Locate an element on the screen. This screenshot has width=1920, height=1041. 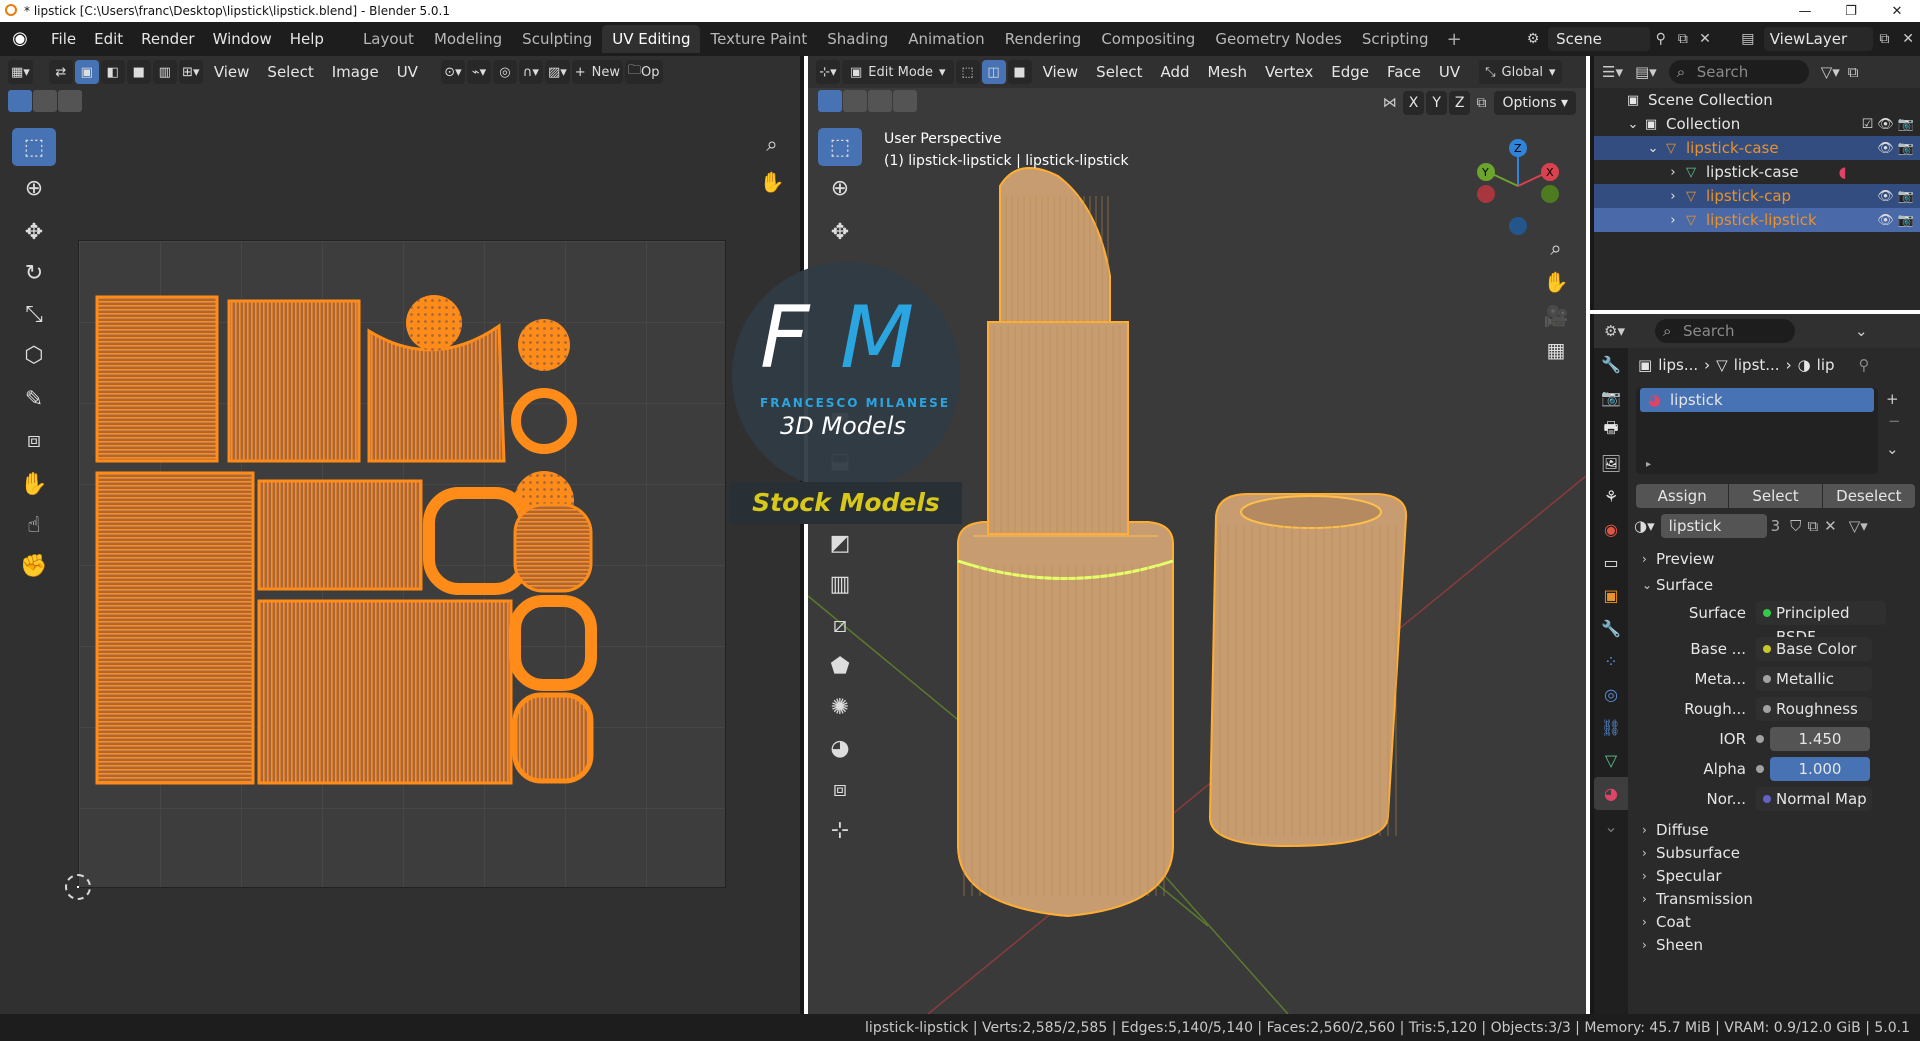
ior-slider: 1.450 is located at coordinates (1820, 739).